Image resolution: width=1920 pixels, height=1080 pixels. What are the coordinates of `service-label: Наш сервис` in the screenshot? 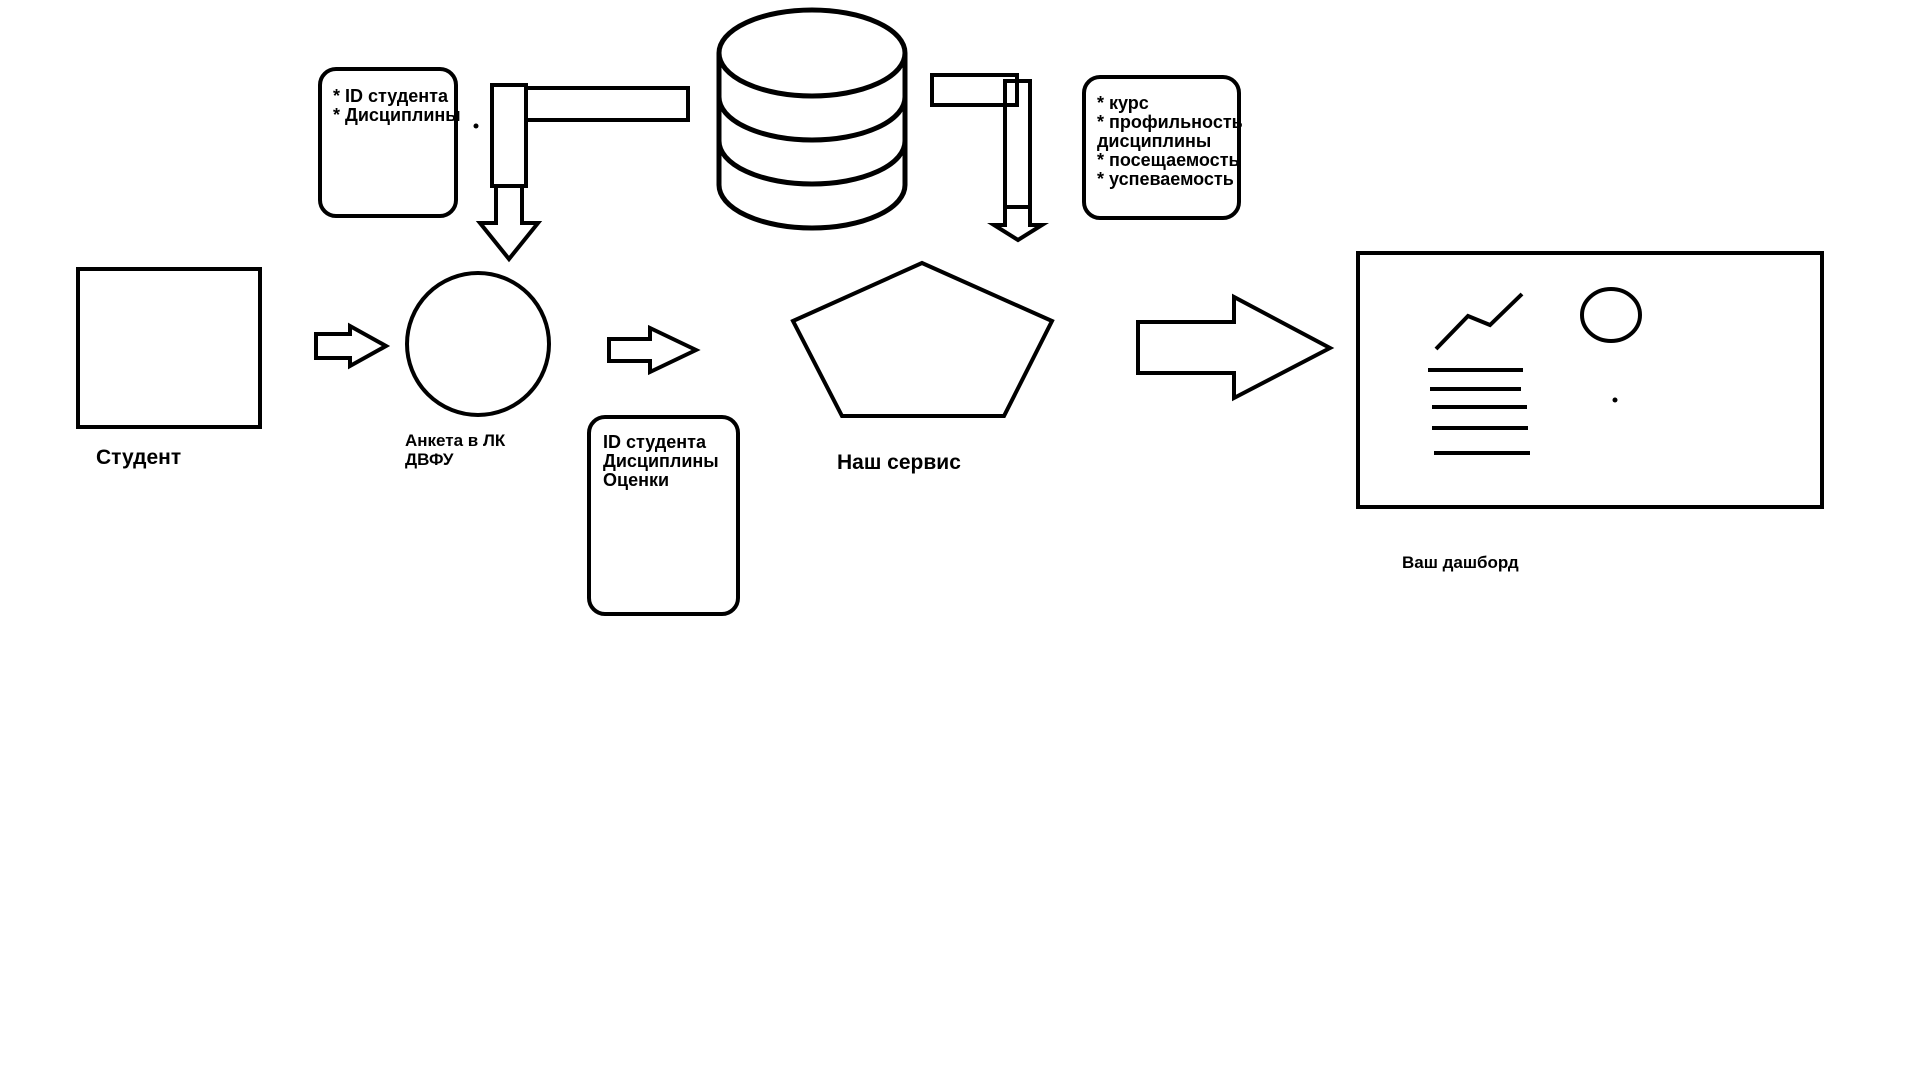 It's located at (899, 462).